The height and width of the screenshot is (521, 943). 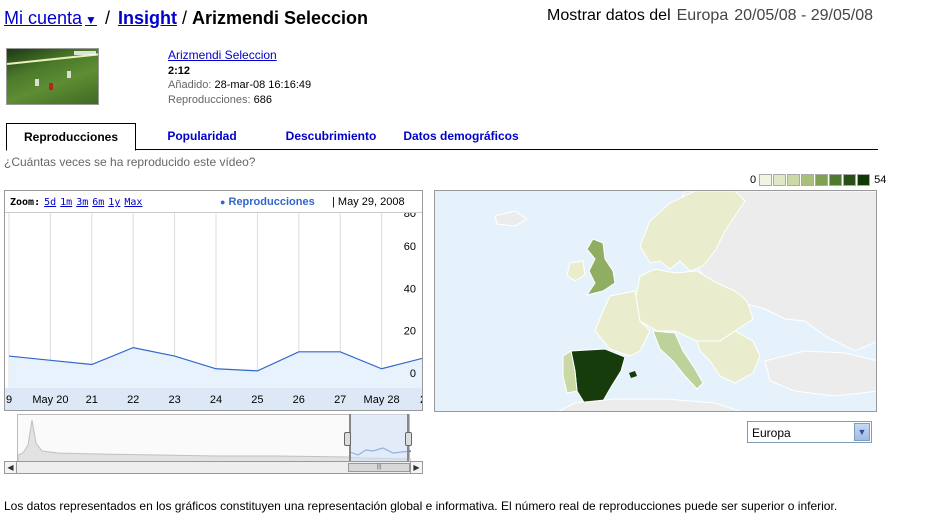 What do you see at coordinates (382, 400) in the screenshot?
I see `x-tick-label: May 28` at bounding box center [382, 400].